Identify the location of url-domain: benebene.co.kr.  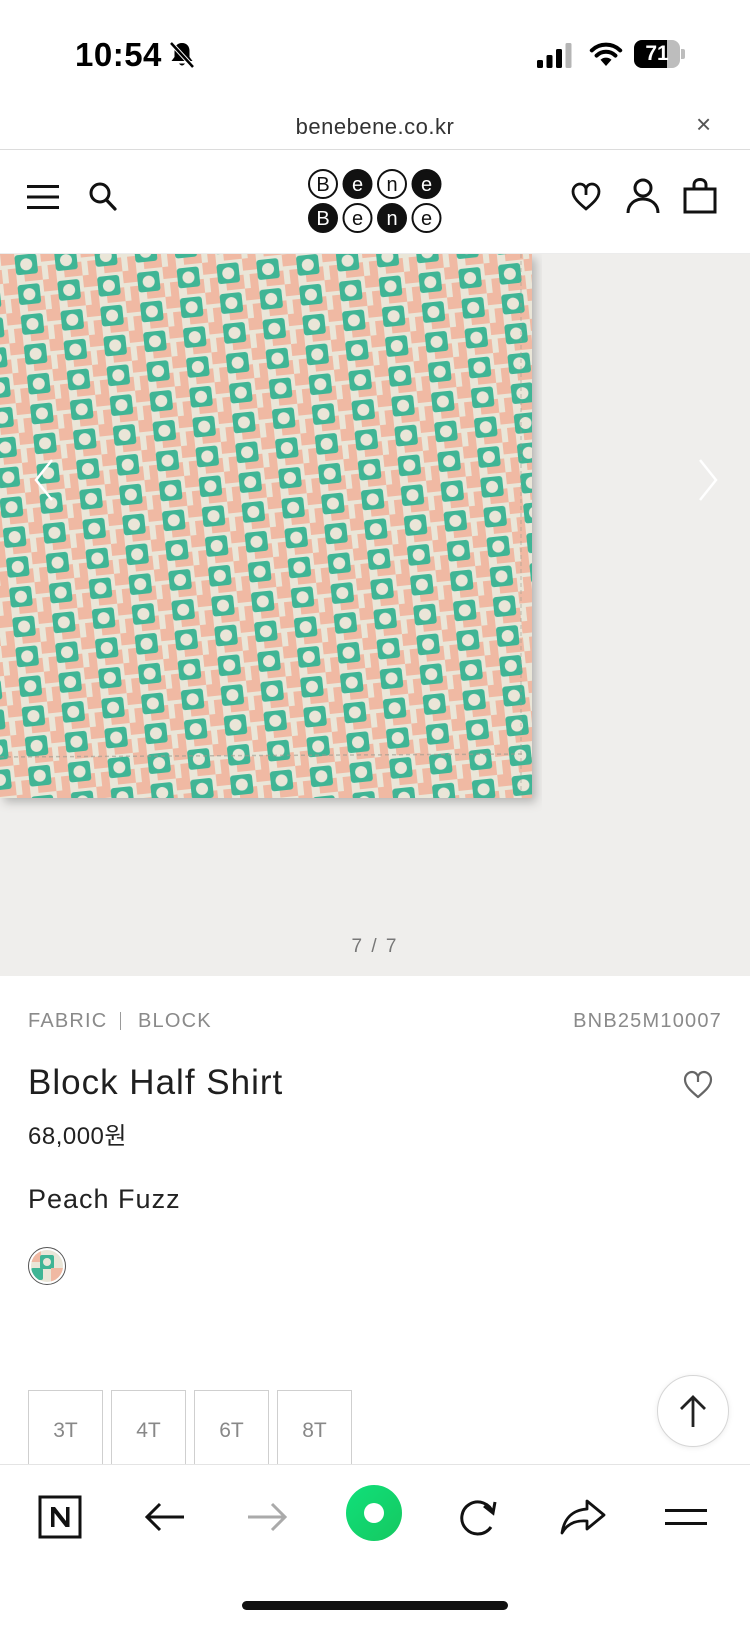
(375, 127).